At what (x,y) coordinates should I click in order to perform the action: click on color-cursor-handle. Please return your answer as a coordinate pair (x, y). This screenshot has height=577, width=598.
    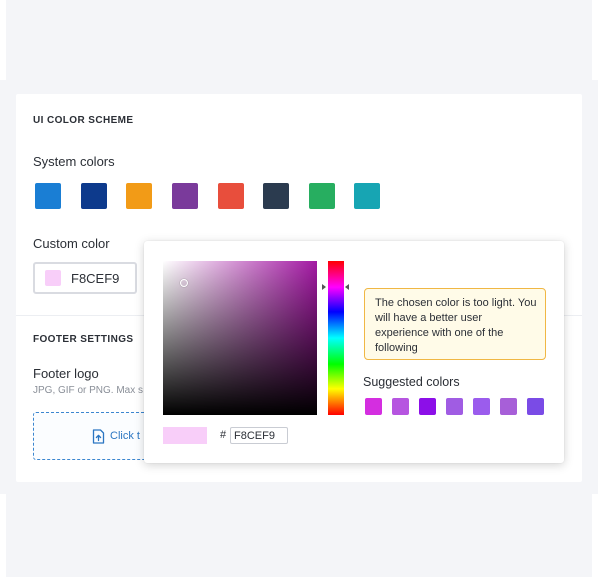
    Looking at the image, I should click on (184, 283).